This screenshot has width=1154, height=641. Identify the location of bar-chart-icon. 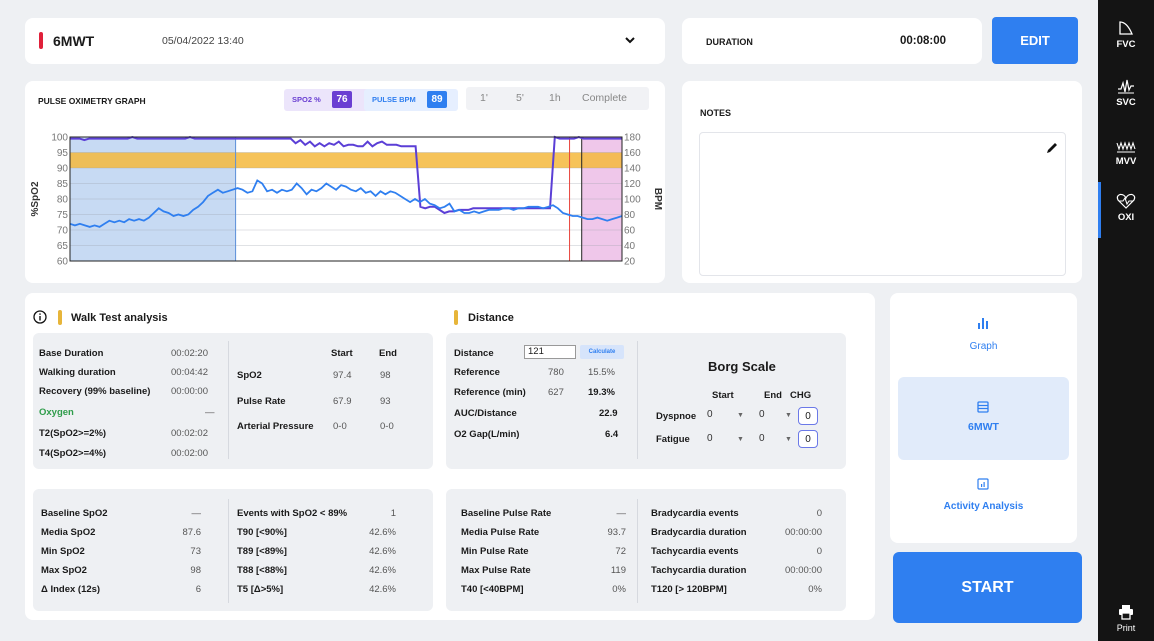
(983, 323).